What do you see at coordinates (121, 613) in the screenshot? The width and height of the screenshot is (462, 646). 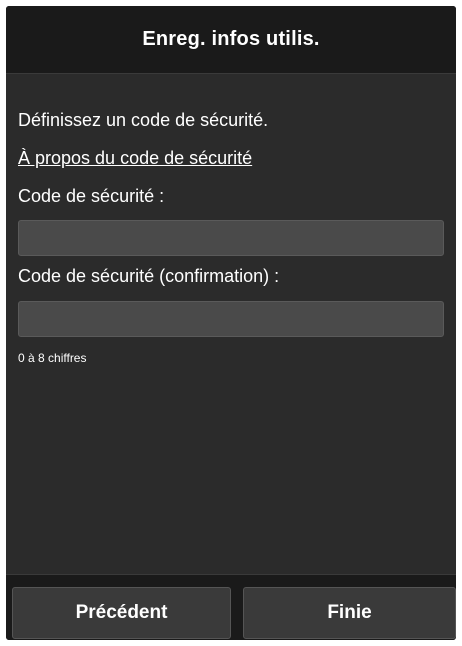 I see `previous-button: Précédent` at bounding box center [121, 613].